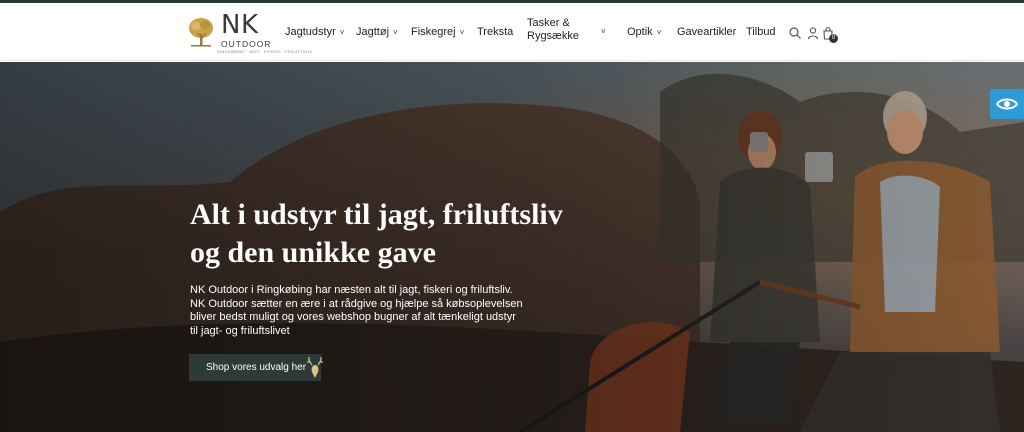  Describe the element at coordinates (795, 33) in the screenshot. I see `search-icon` at that location.